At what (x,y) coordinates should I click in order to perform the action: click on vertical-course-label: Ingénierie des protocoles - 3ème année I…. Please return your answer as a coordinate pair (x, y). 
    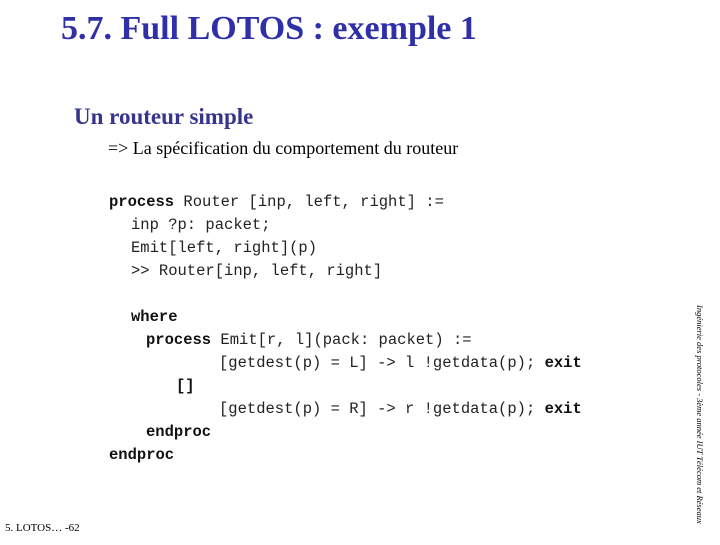
    Looking at the image, I should click on (700, 414).